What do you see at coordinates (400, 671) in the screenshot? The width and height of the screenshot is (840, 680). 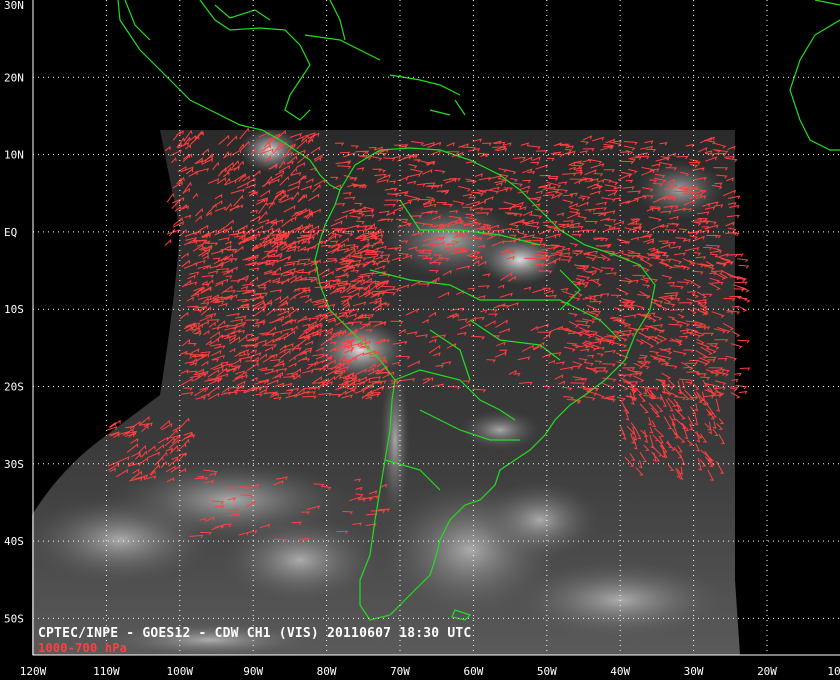 I see `lon-label: 70W` at bounding box center [400, 671].